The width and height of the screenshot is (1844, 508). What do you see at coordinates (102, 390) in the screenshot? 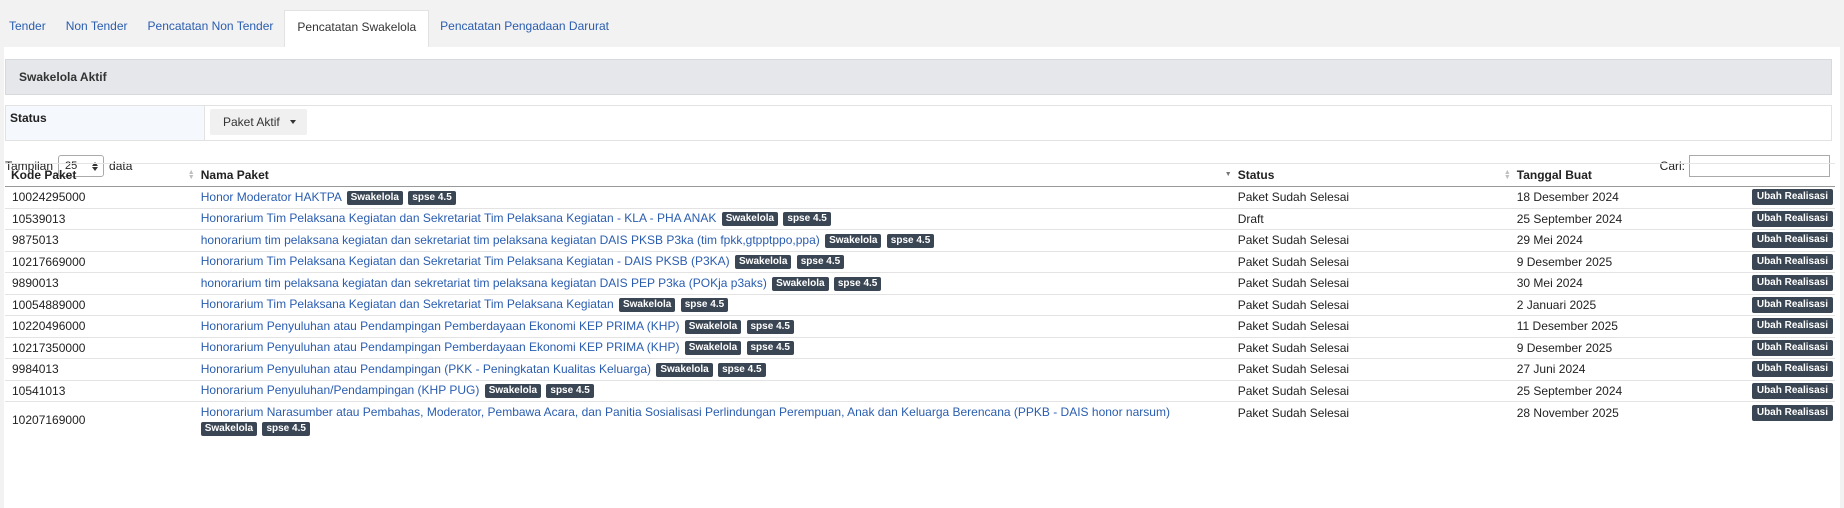
I see `cell-kode-paket: 10541013` at bounding box center [102, 390].